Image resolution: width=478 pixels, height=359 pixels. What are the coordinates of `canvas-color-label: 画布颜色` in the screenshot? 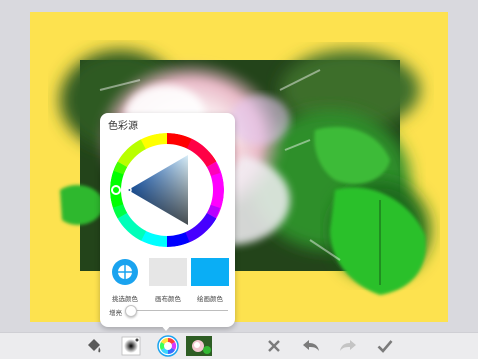 It's located at (168, 299).